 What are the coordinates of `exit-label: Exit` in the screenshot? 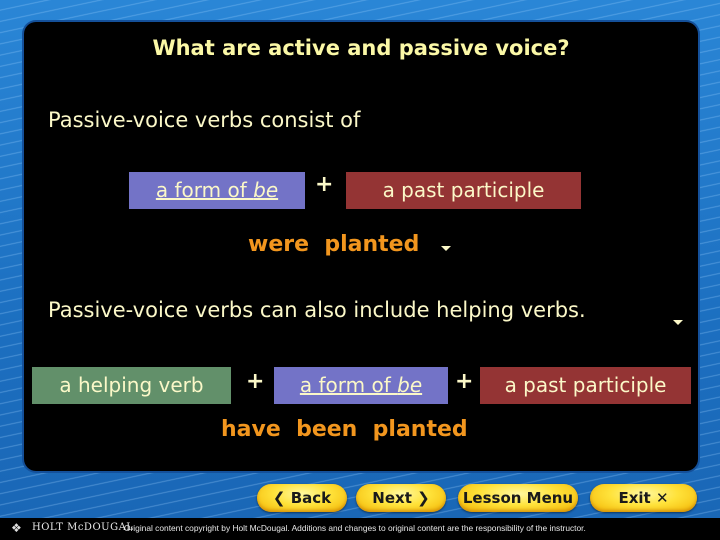 It's located at (634, 498).